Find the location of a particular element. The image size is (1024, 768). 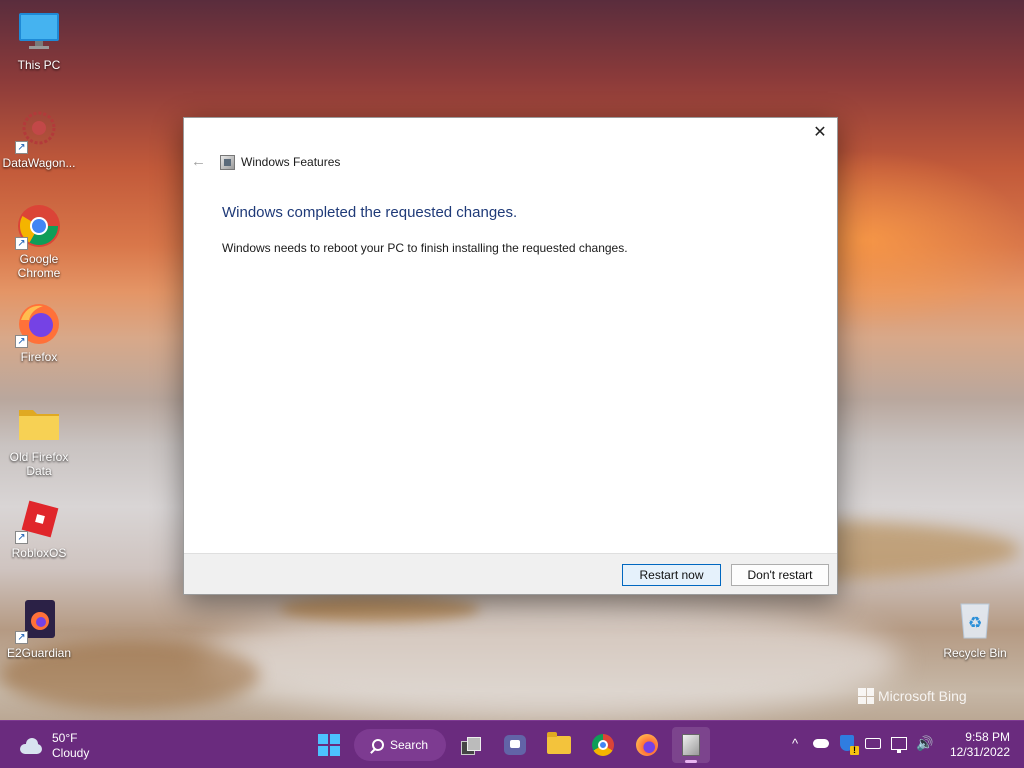

desktop-icon-robloxos: ↗ RobloxOS is located at coordinates (39, 529).